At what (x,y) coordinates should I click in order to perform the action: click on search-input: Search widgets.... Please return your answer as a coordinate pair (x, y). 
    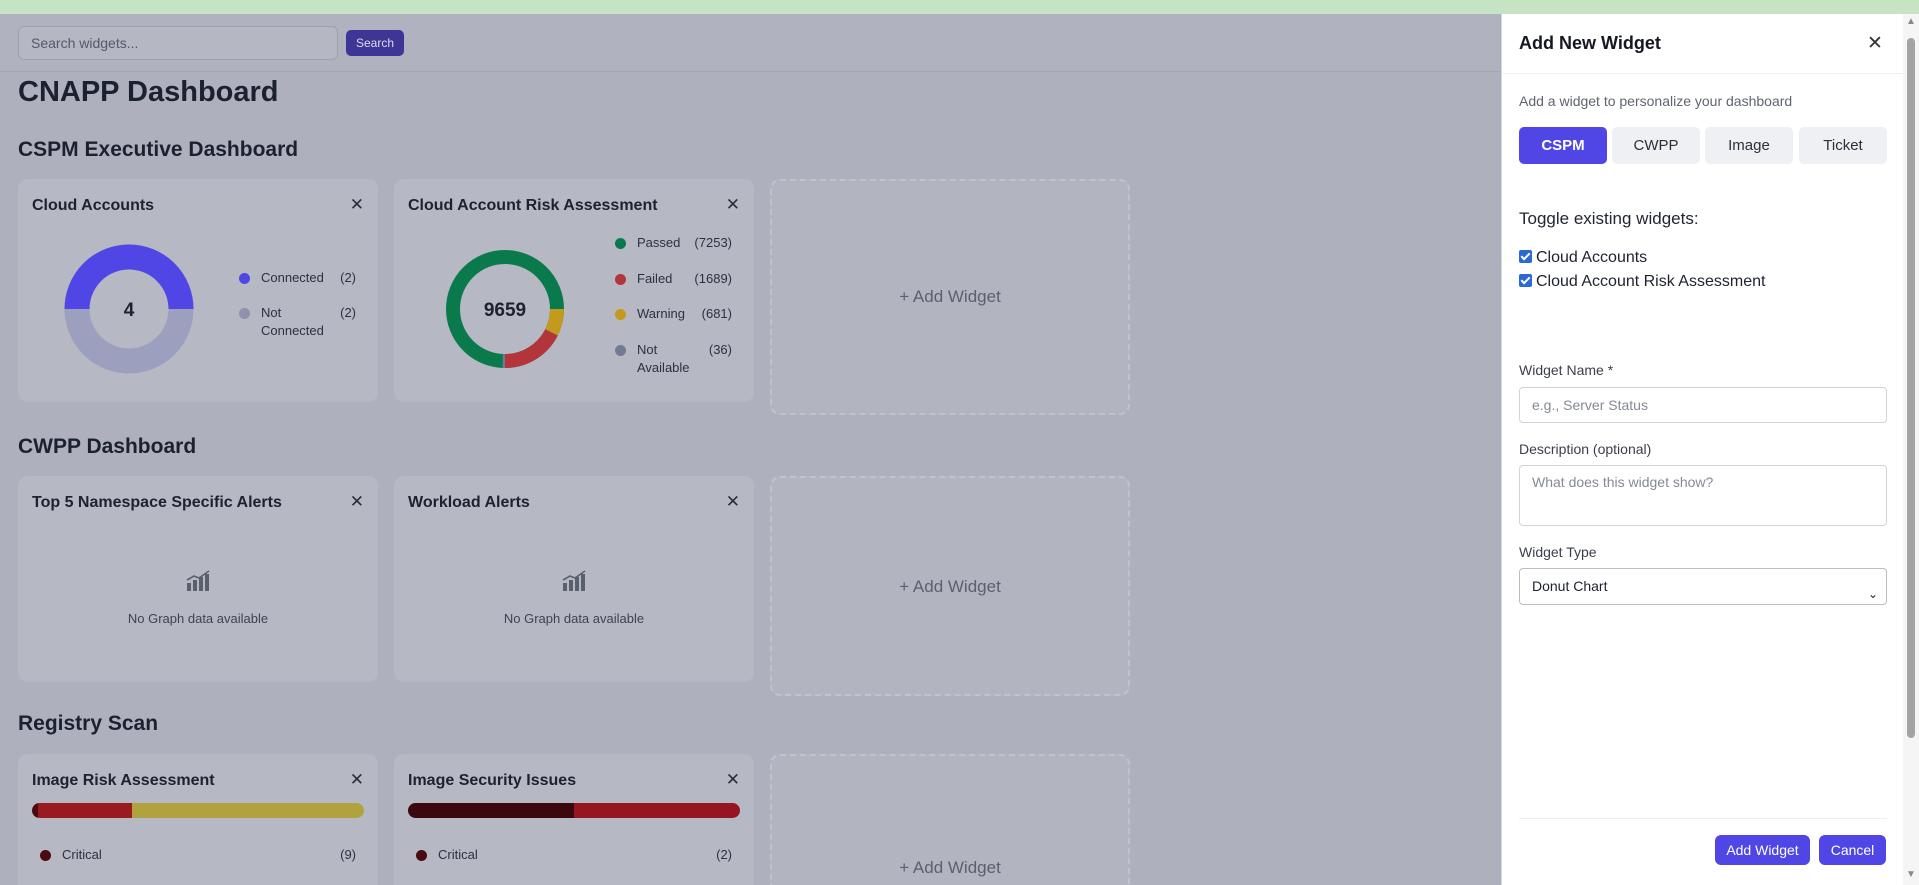
    Looking at the image, I should click on (178, 43).